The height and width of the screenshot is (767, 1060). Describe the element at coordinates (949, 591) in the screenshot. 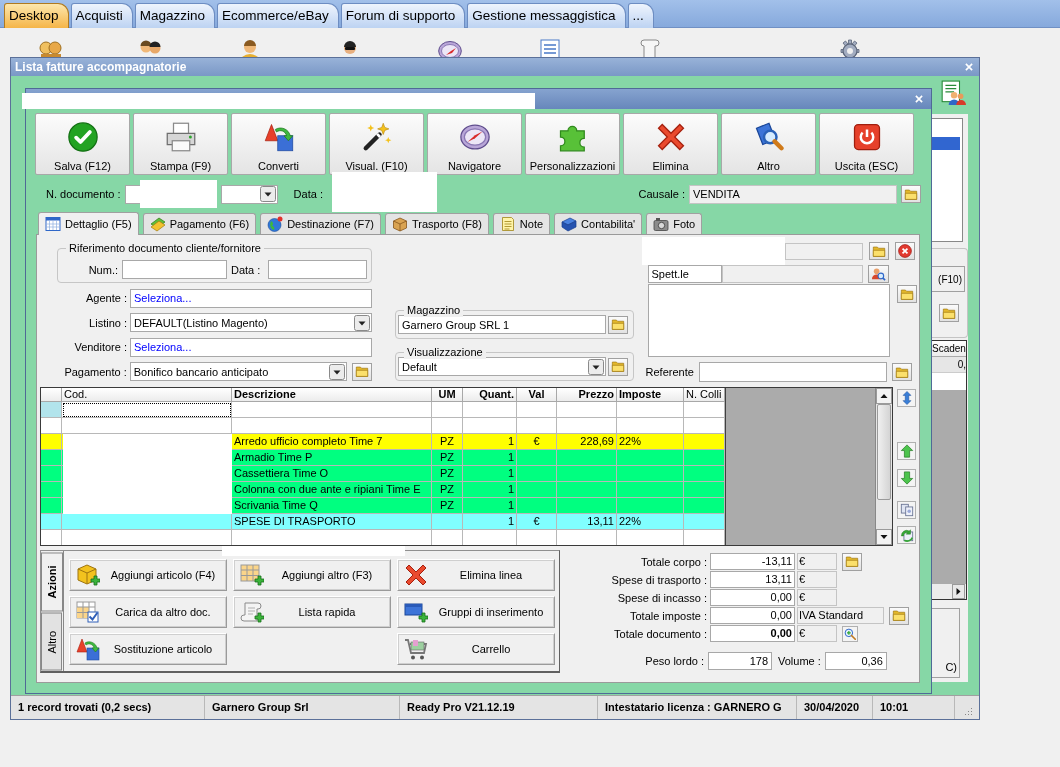

I see `horizontal-scrollbar` at that location.